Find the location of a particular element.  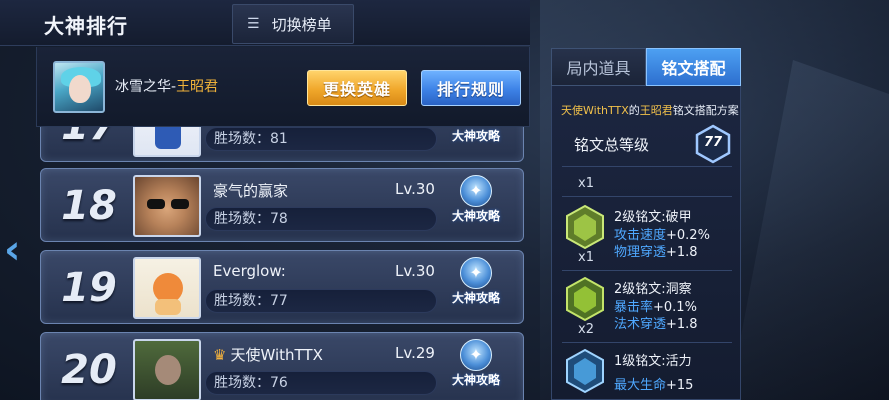

rune-item-dongcha: 2级铭文:洞察 暴击率+0.1% 法术穿透+1.8 x2 is located at coordinates (647, 311).